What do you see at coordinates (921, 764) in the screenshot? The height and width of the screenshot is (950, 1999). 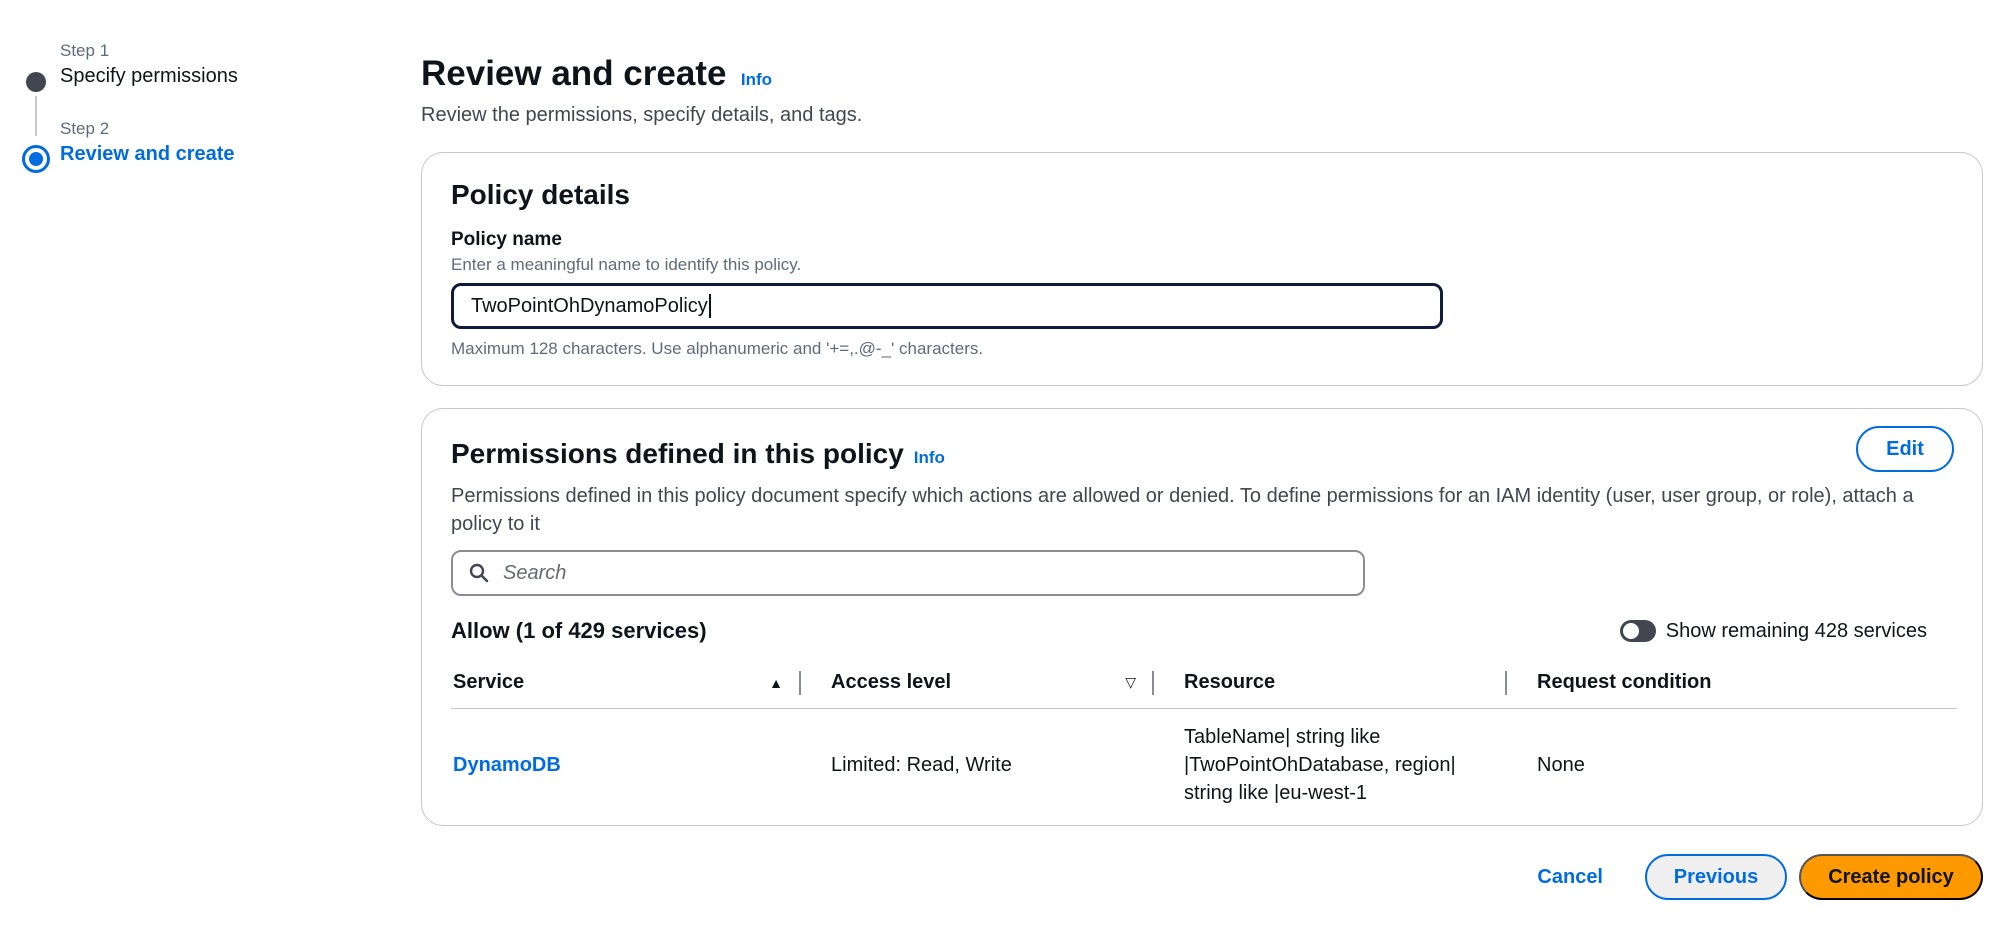 I see `cell-access-level: Limited: Read, Write` at bounding box center [921, 764].